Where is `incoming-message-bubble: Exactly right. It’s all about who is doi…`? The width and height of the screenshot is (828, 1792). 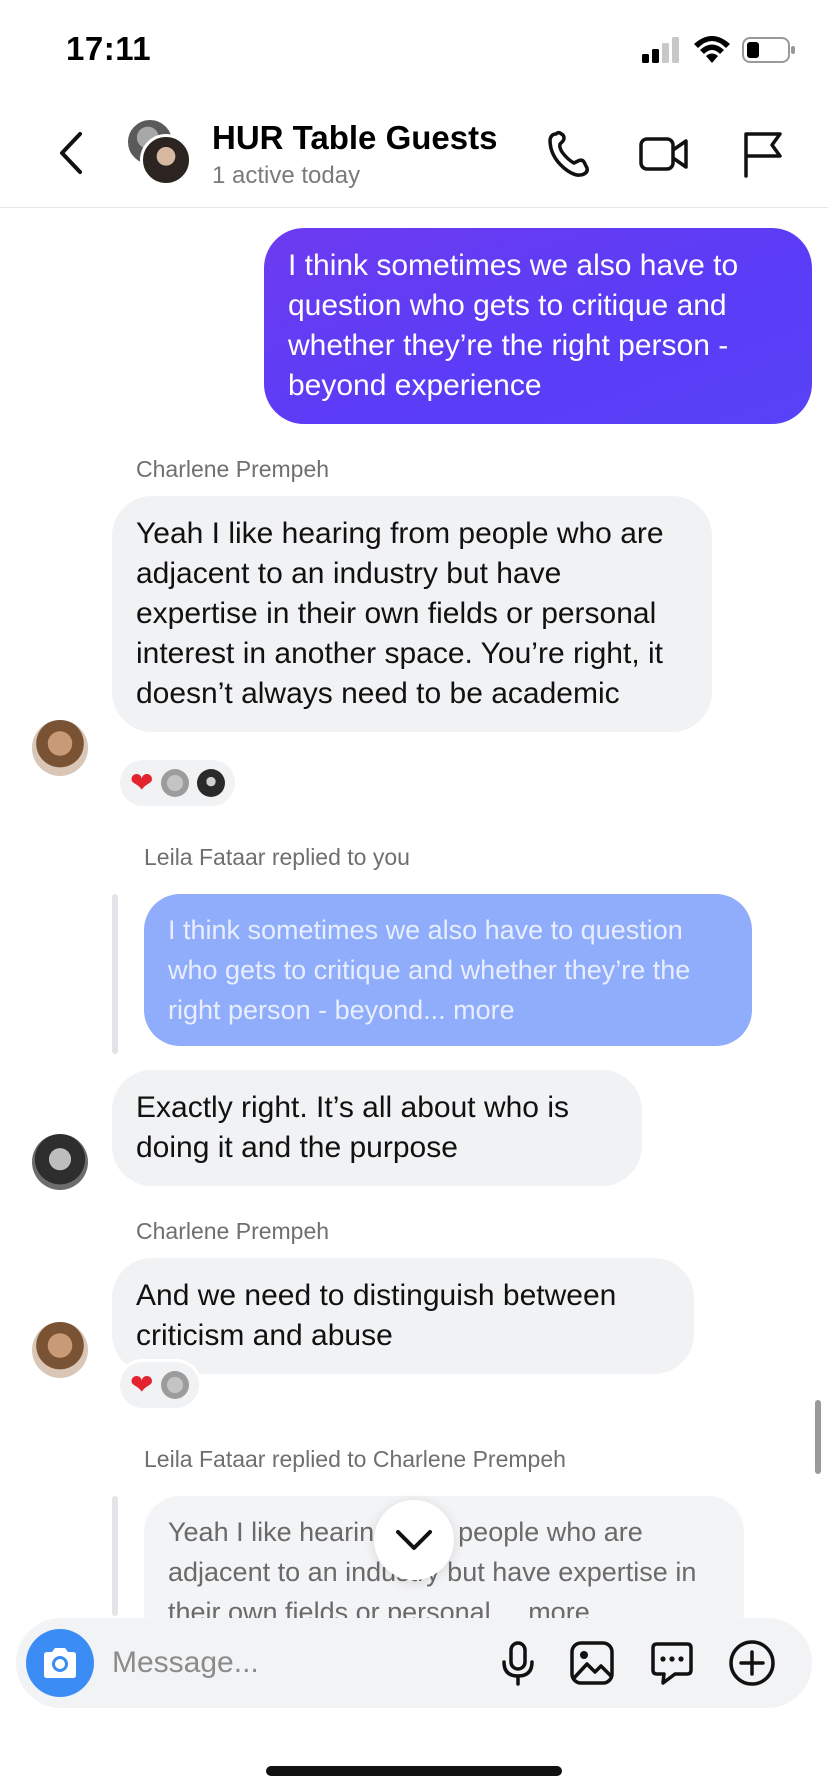
incoming-message-bubble: Exactly right. It’s all about who is doi… is located at coordinates (377, 1128).